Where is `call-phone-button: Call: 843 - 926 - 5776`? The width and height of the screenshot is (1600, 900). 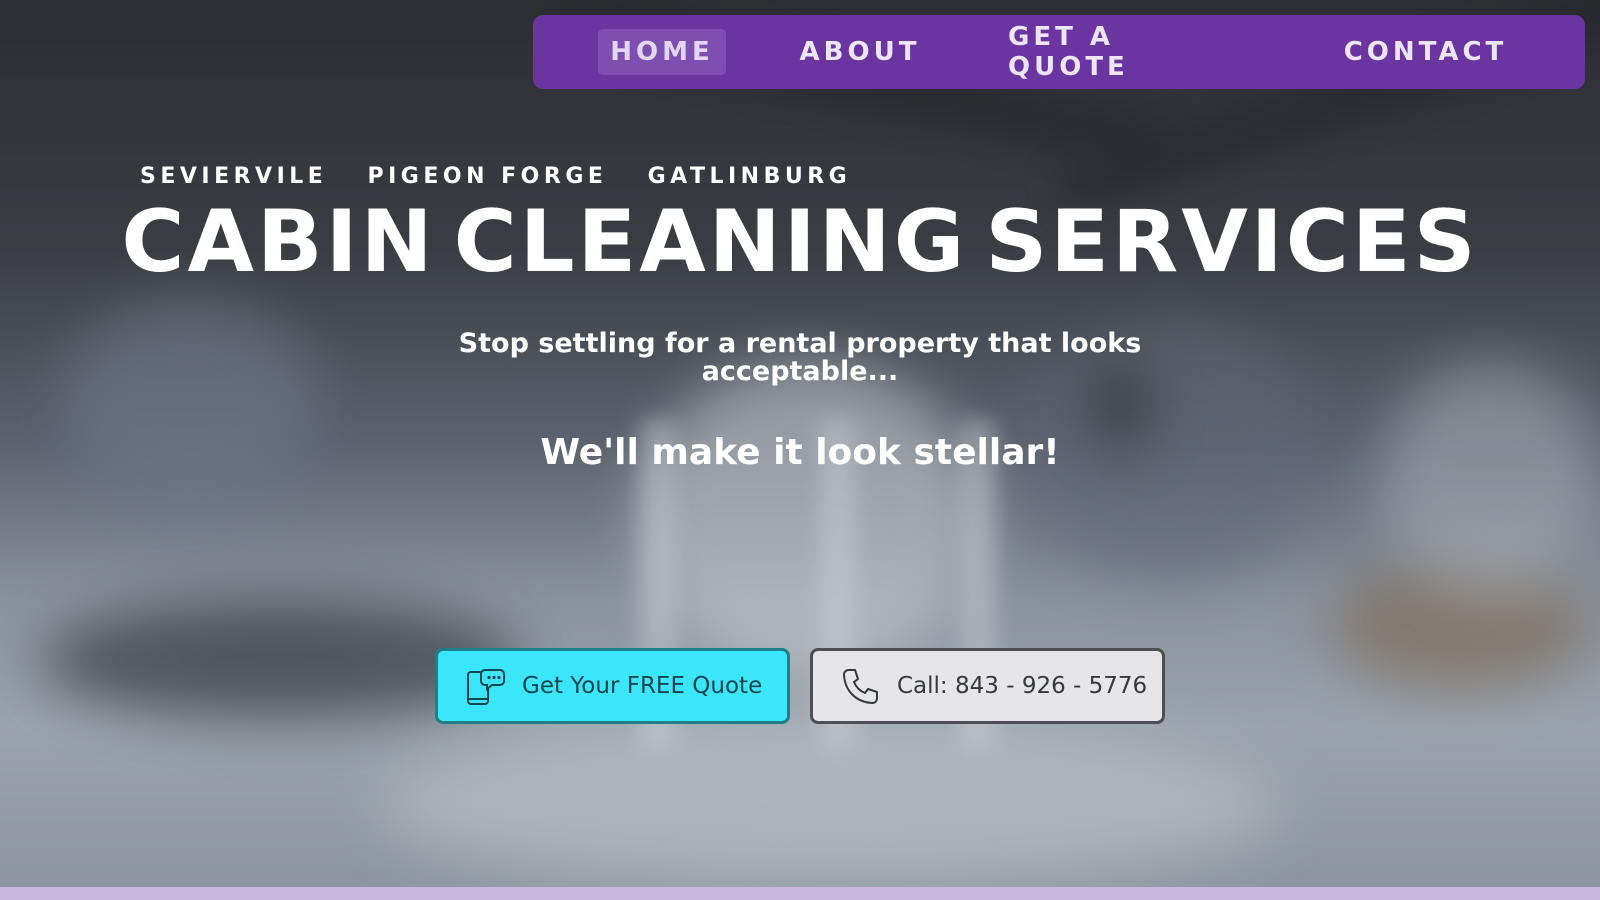 call-phone-button: Call: 843 - 926 - 5776 is located at coordinates (987, 686).